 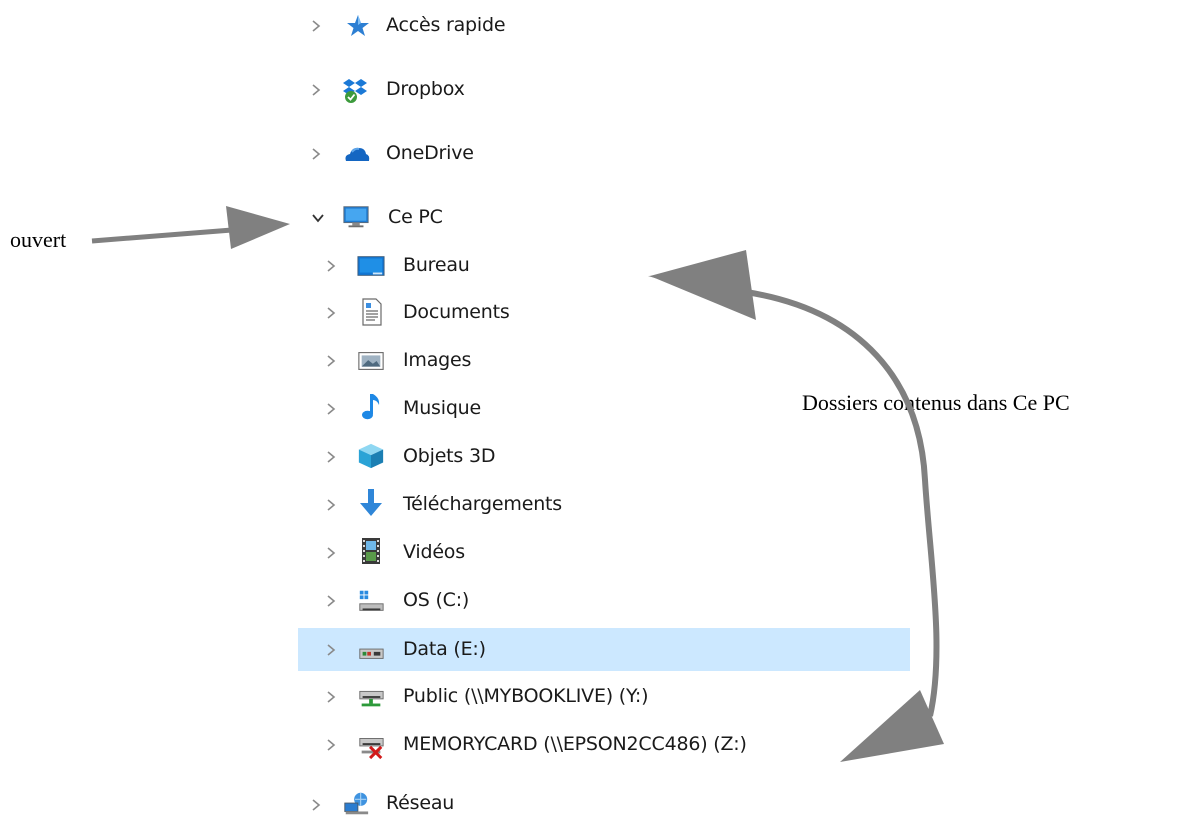 I want to click on nav-item-telechargements: Téléchargements, so click(x=465, y=505).